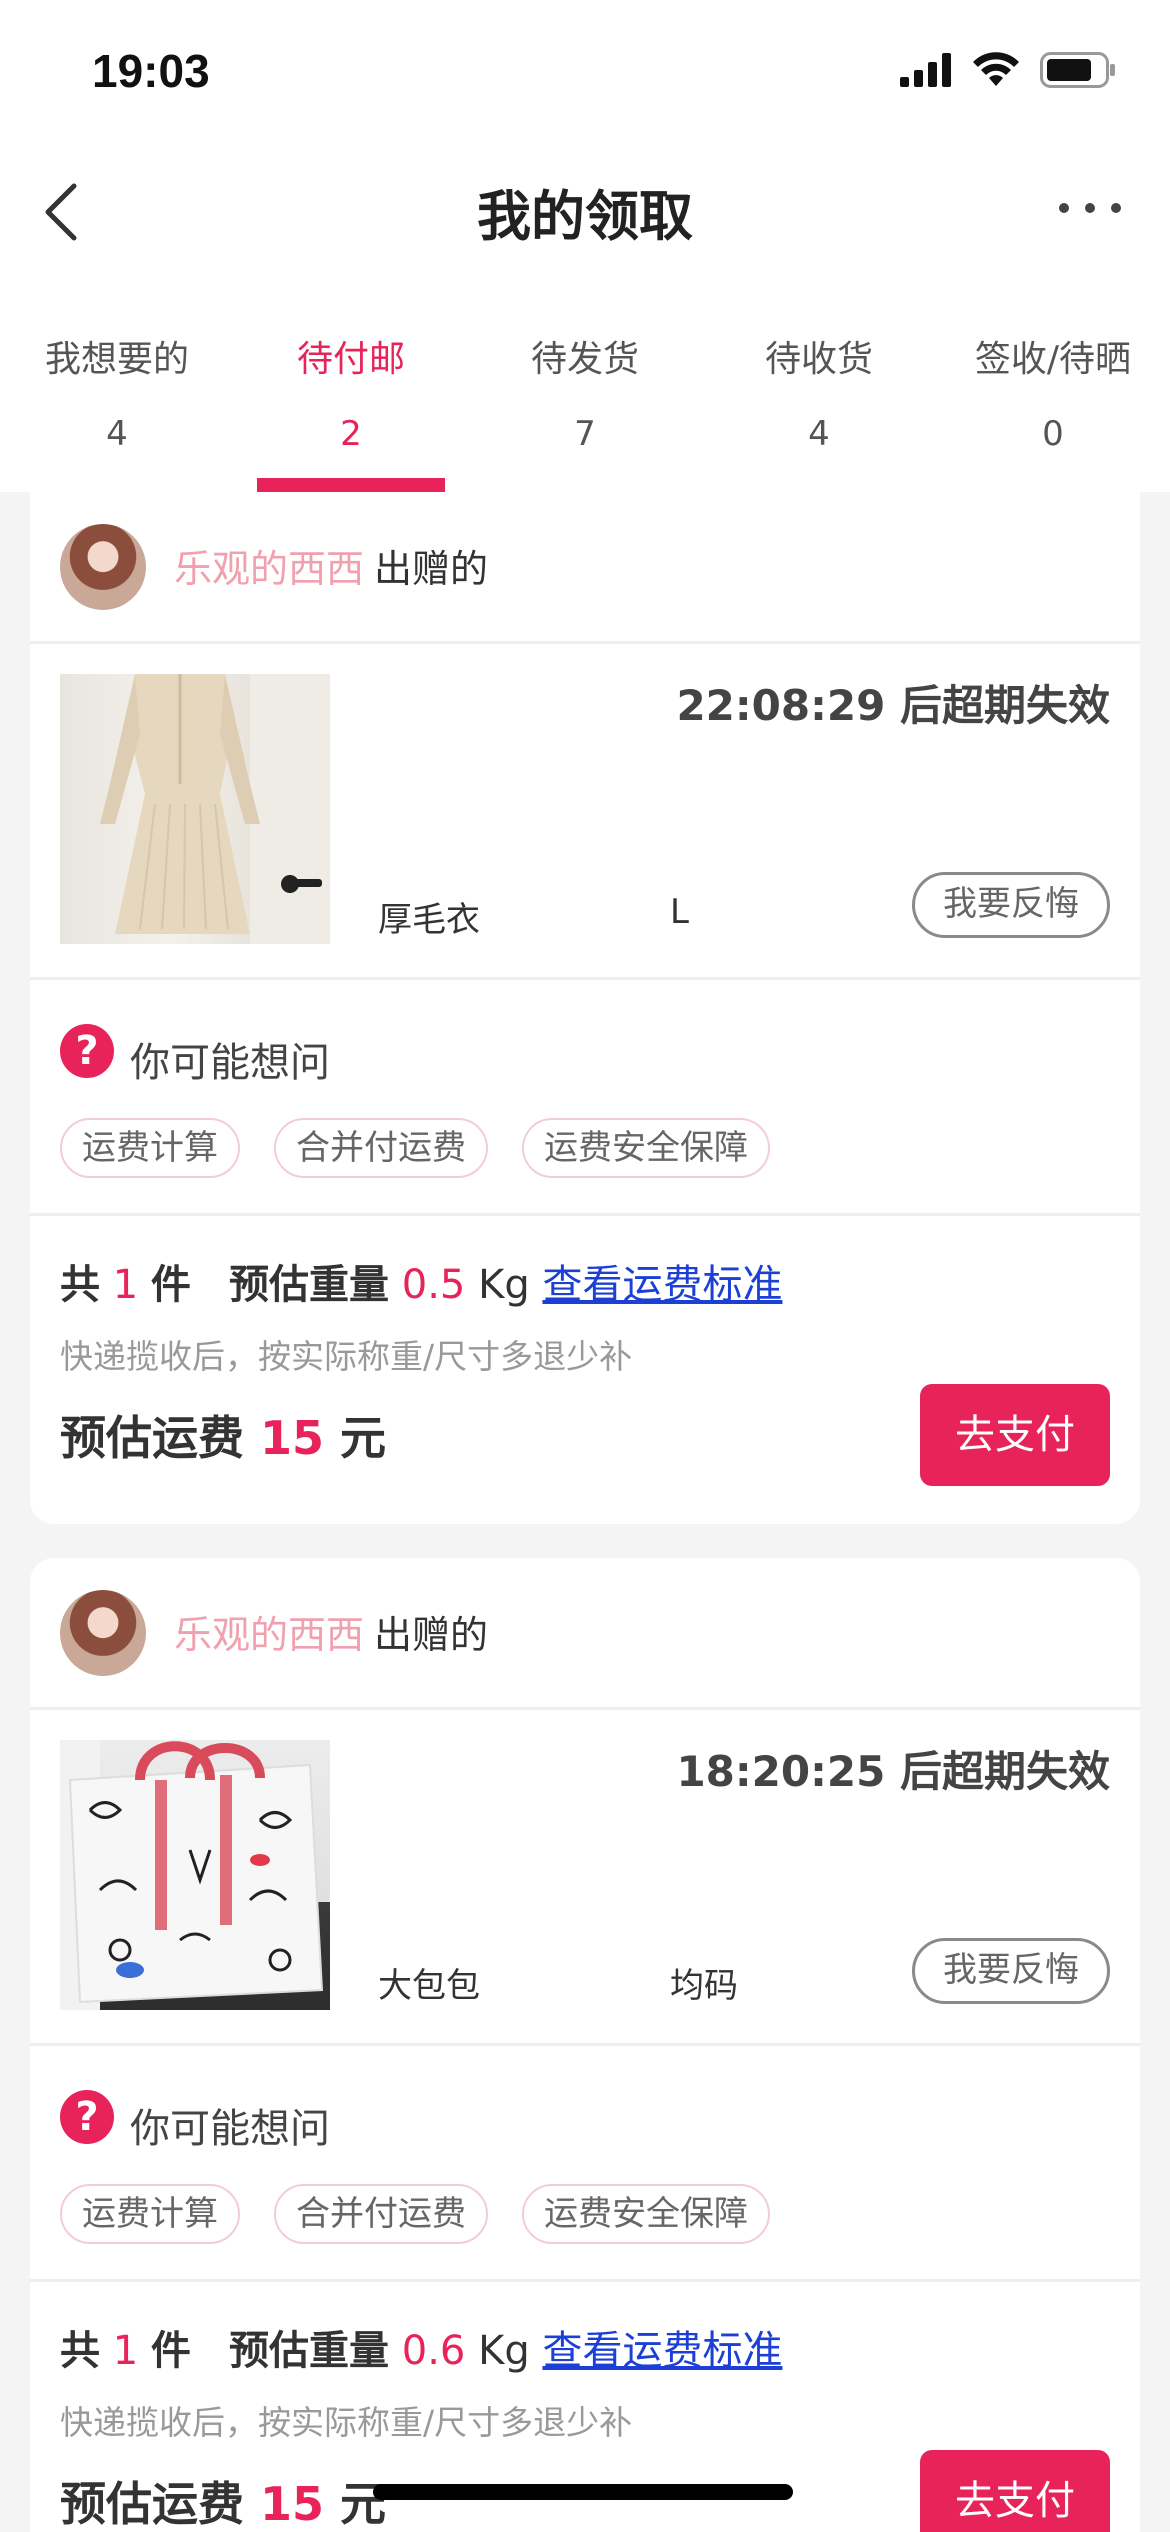 This screenshot has width=1170, height=2532. Describe the element at coordinates (585, 75) in the screenshot. I see `status-bar: 19:03` at that location.